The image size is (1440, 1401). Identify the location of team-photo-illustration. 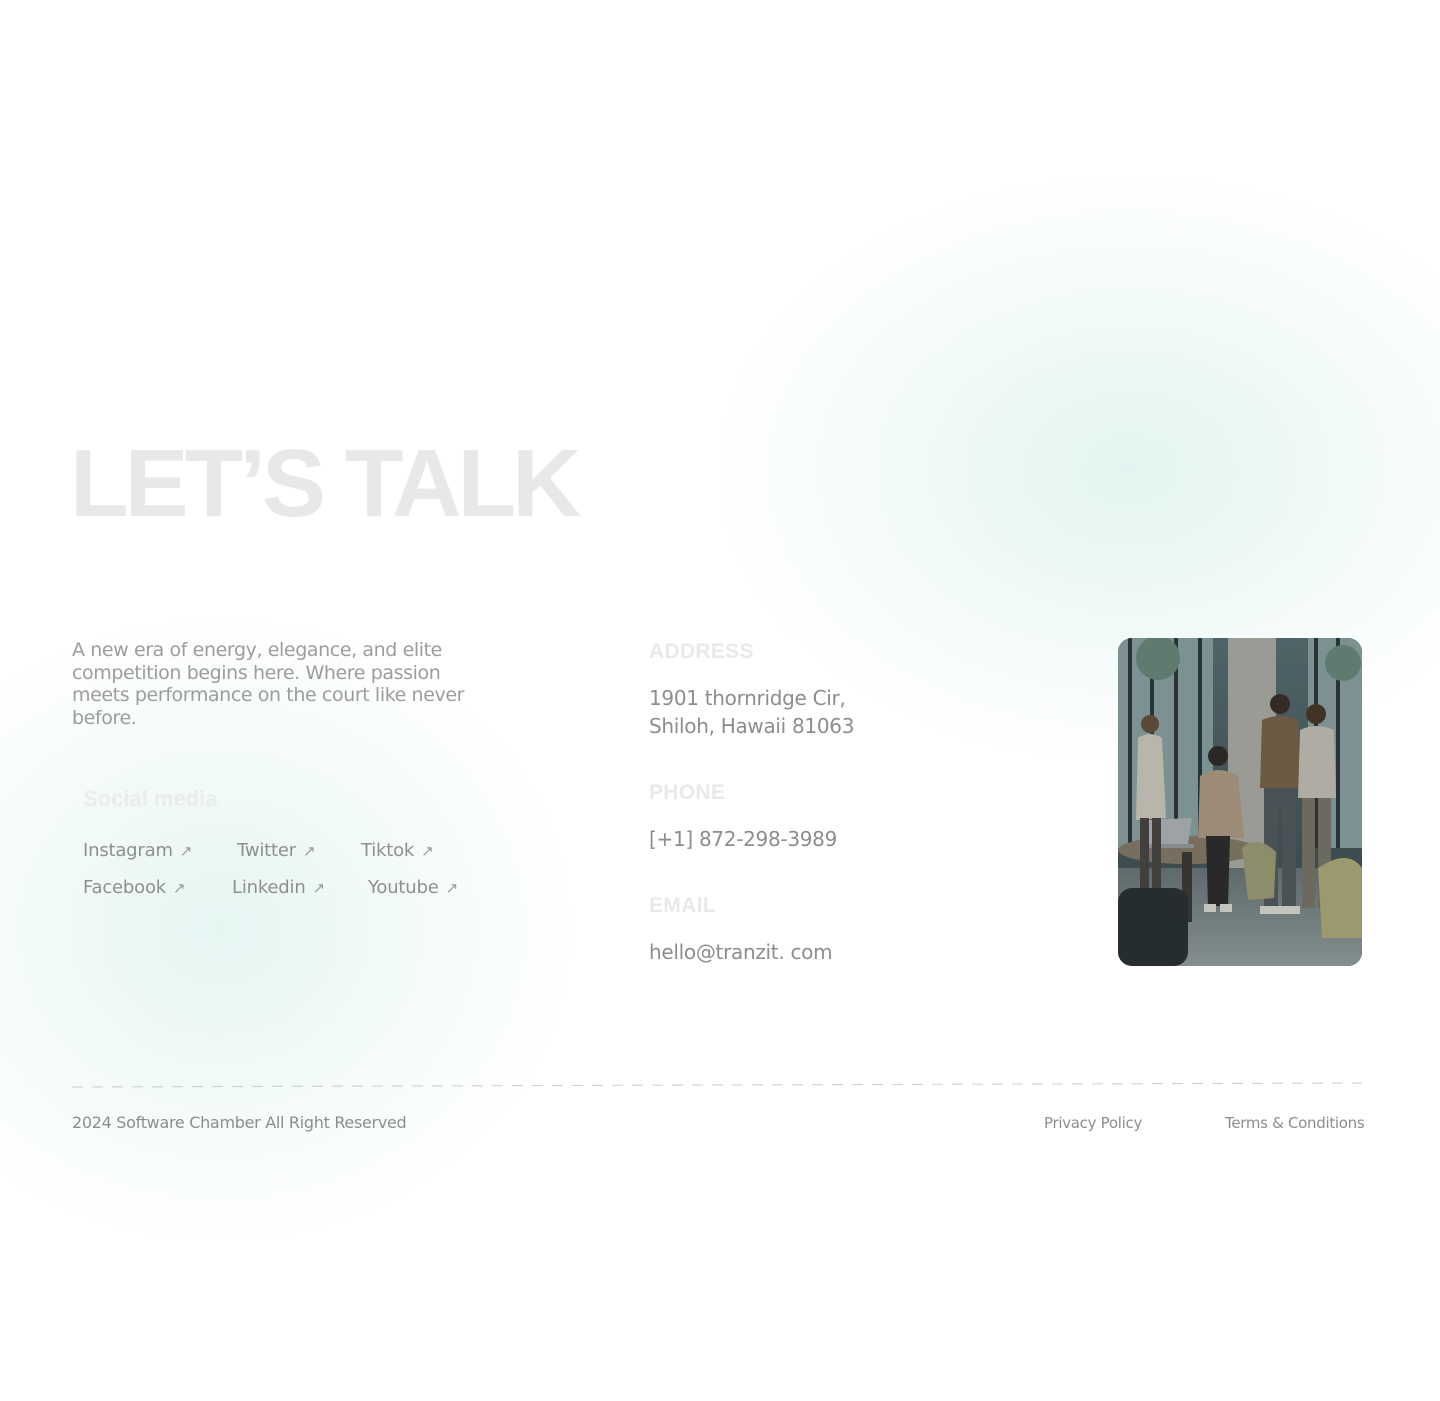
(1240, 802).